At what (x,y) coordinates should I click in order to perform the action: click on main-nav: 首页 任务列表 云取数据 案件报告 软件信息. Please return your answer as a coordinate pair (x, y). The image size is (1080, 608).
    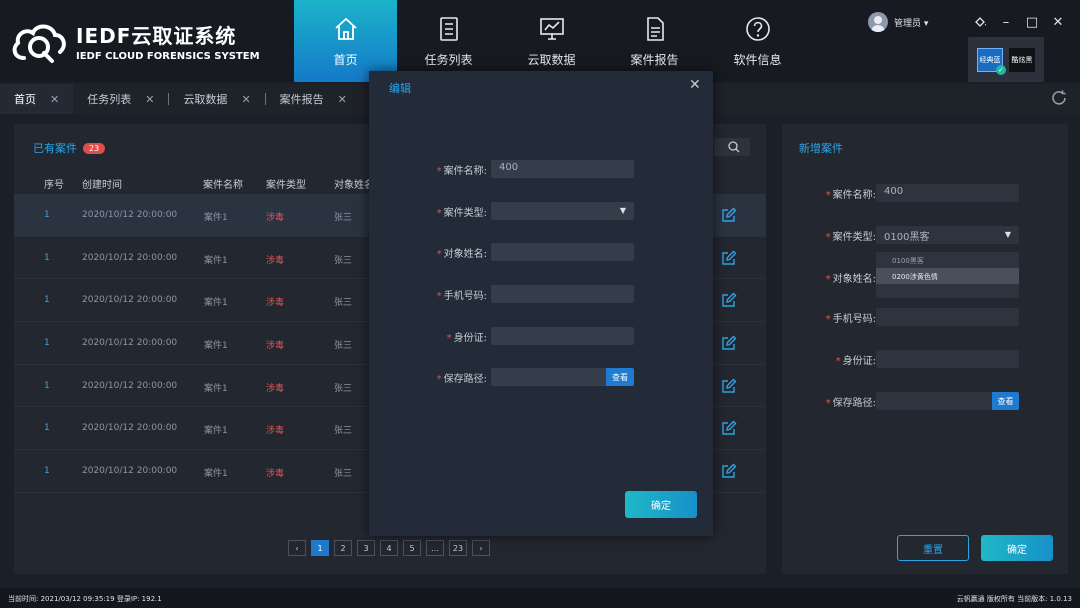
    Looking at the image, I should click on (551, 41).